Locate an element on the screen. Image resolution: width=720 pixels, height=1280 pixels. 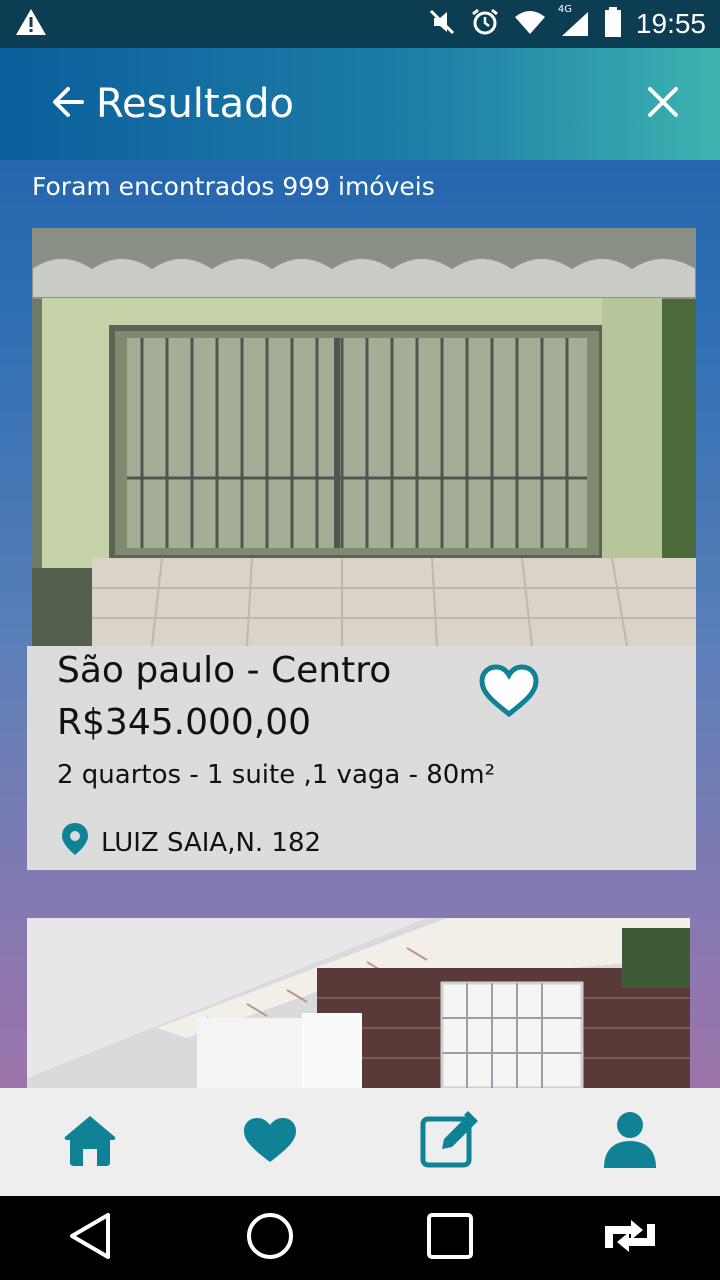
edit-icon is located at coordinates (450, 1142).